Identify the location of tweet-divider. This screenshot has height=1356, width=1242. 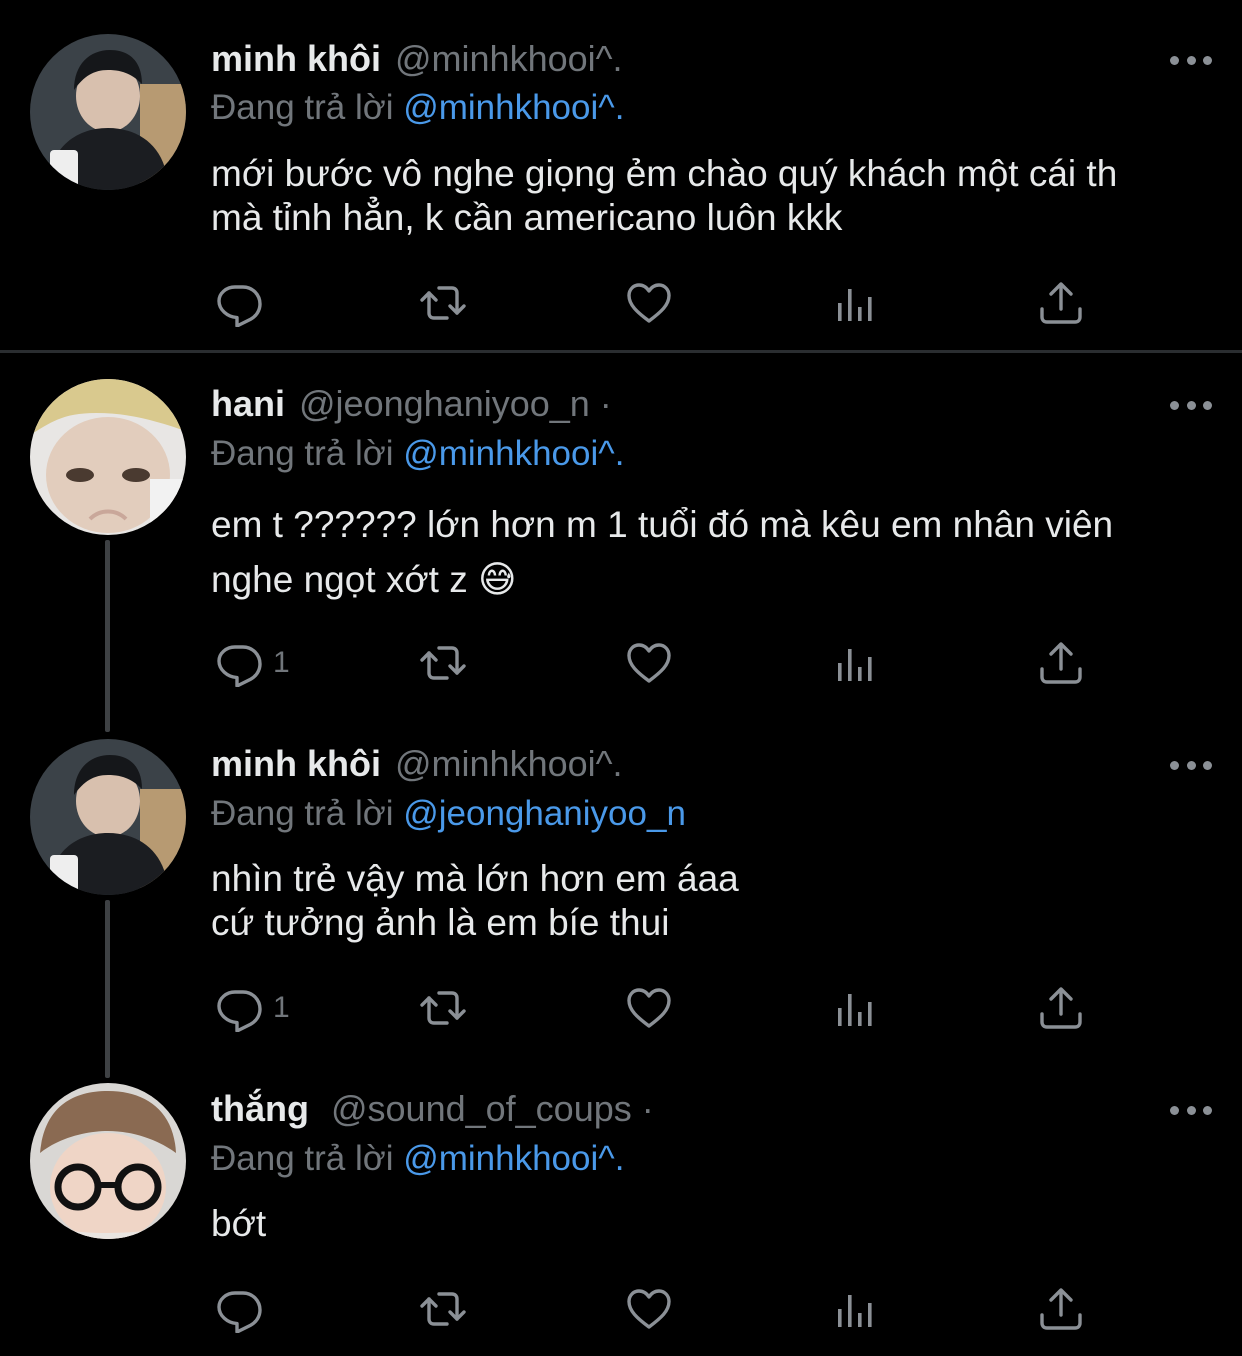
(621, 351).